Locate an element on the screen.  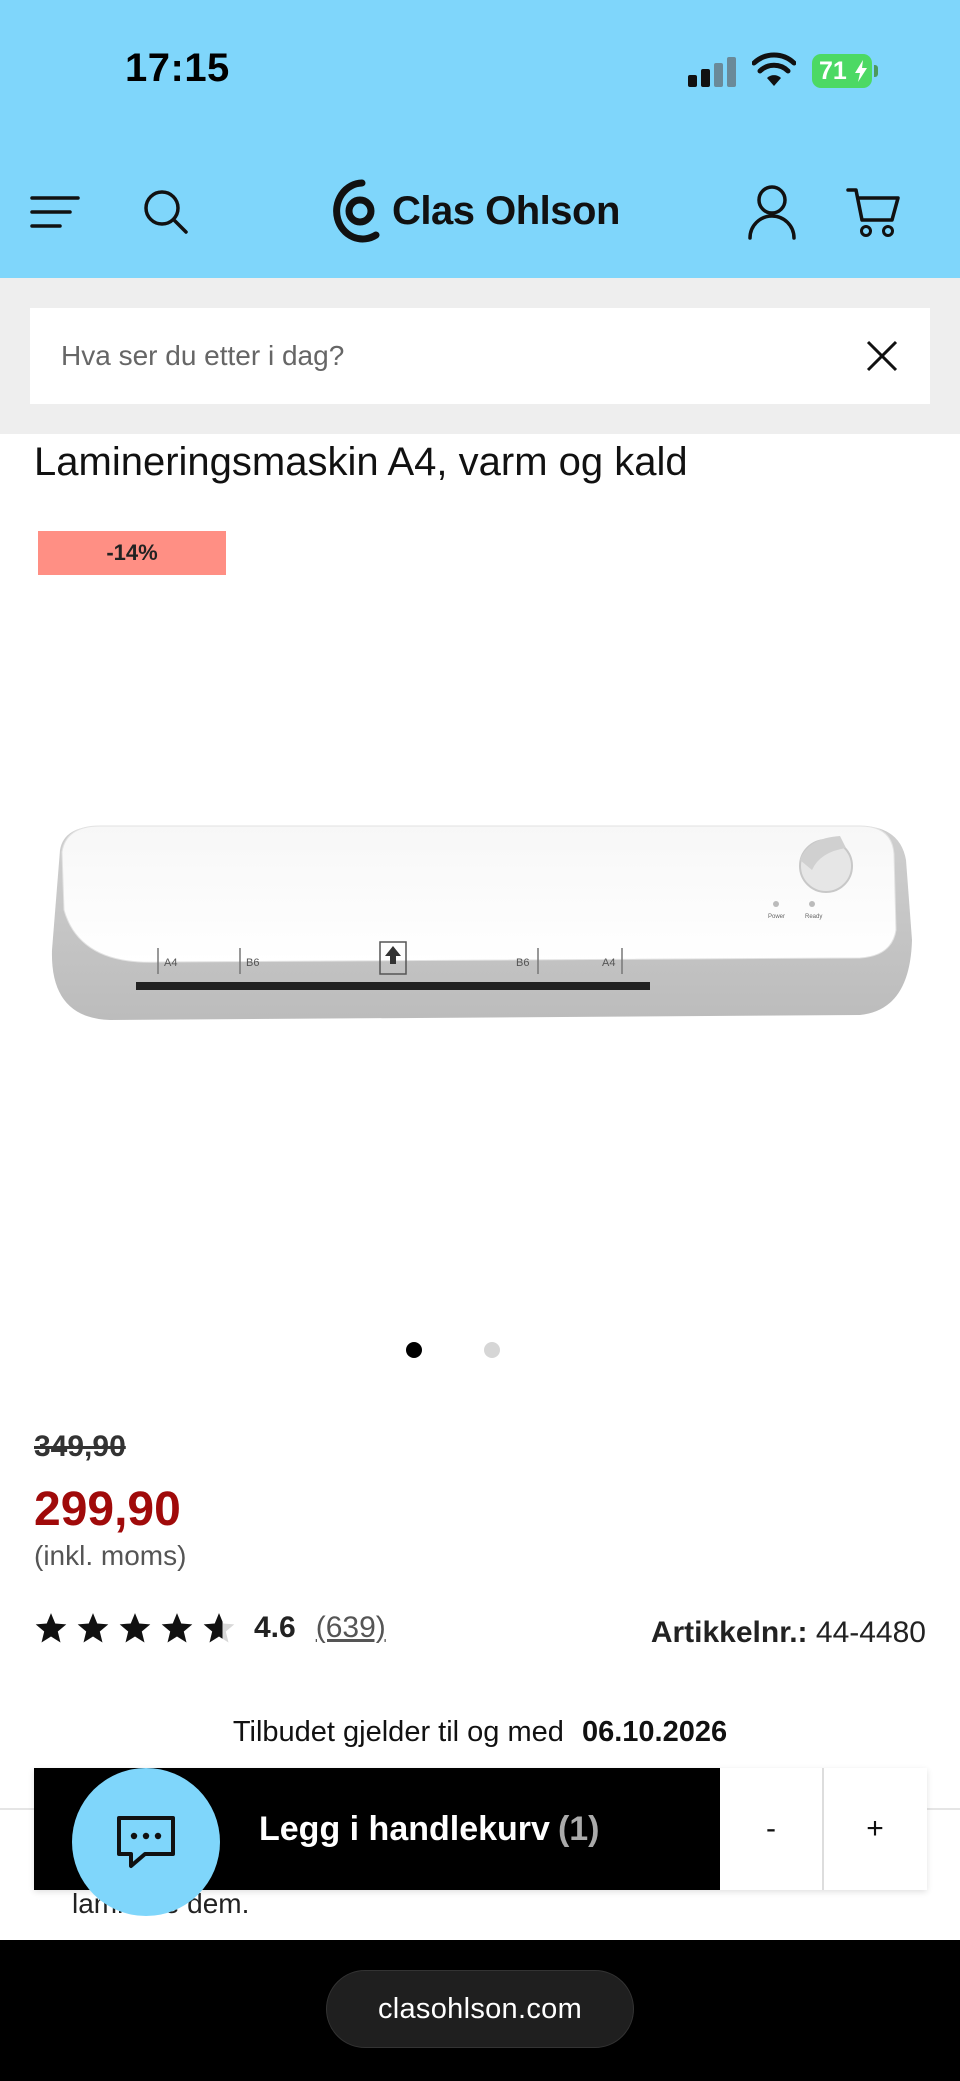
image-label-power: Power is located at coordinates (776, 917).